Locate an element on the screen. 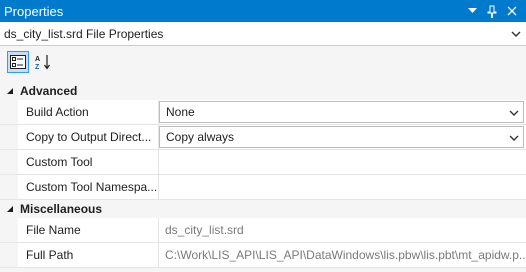 The width and height of the screenshot is (526, 272). properties-toolbar: A Z is located at coordinates (263, 62).